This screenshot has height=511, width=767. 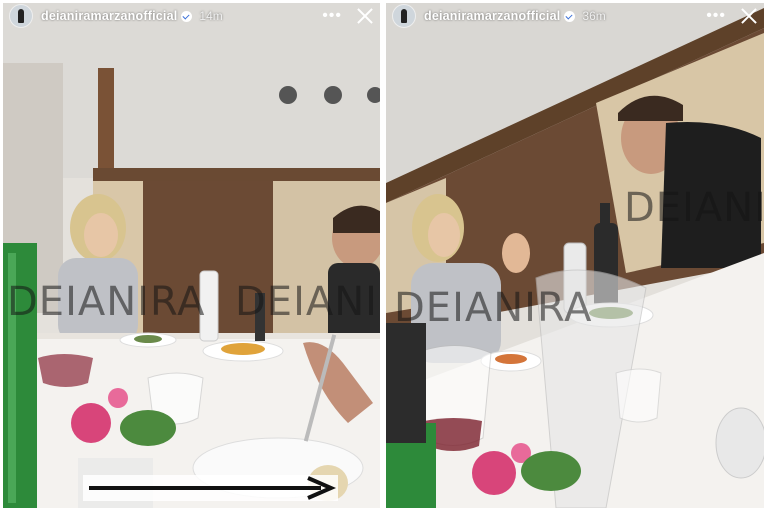 I want to click on story-header: deianiramarzanofficial 36m •••, so click(x=575, y=16).